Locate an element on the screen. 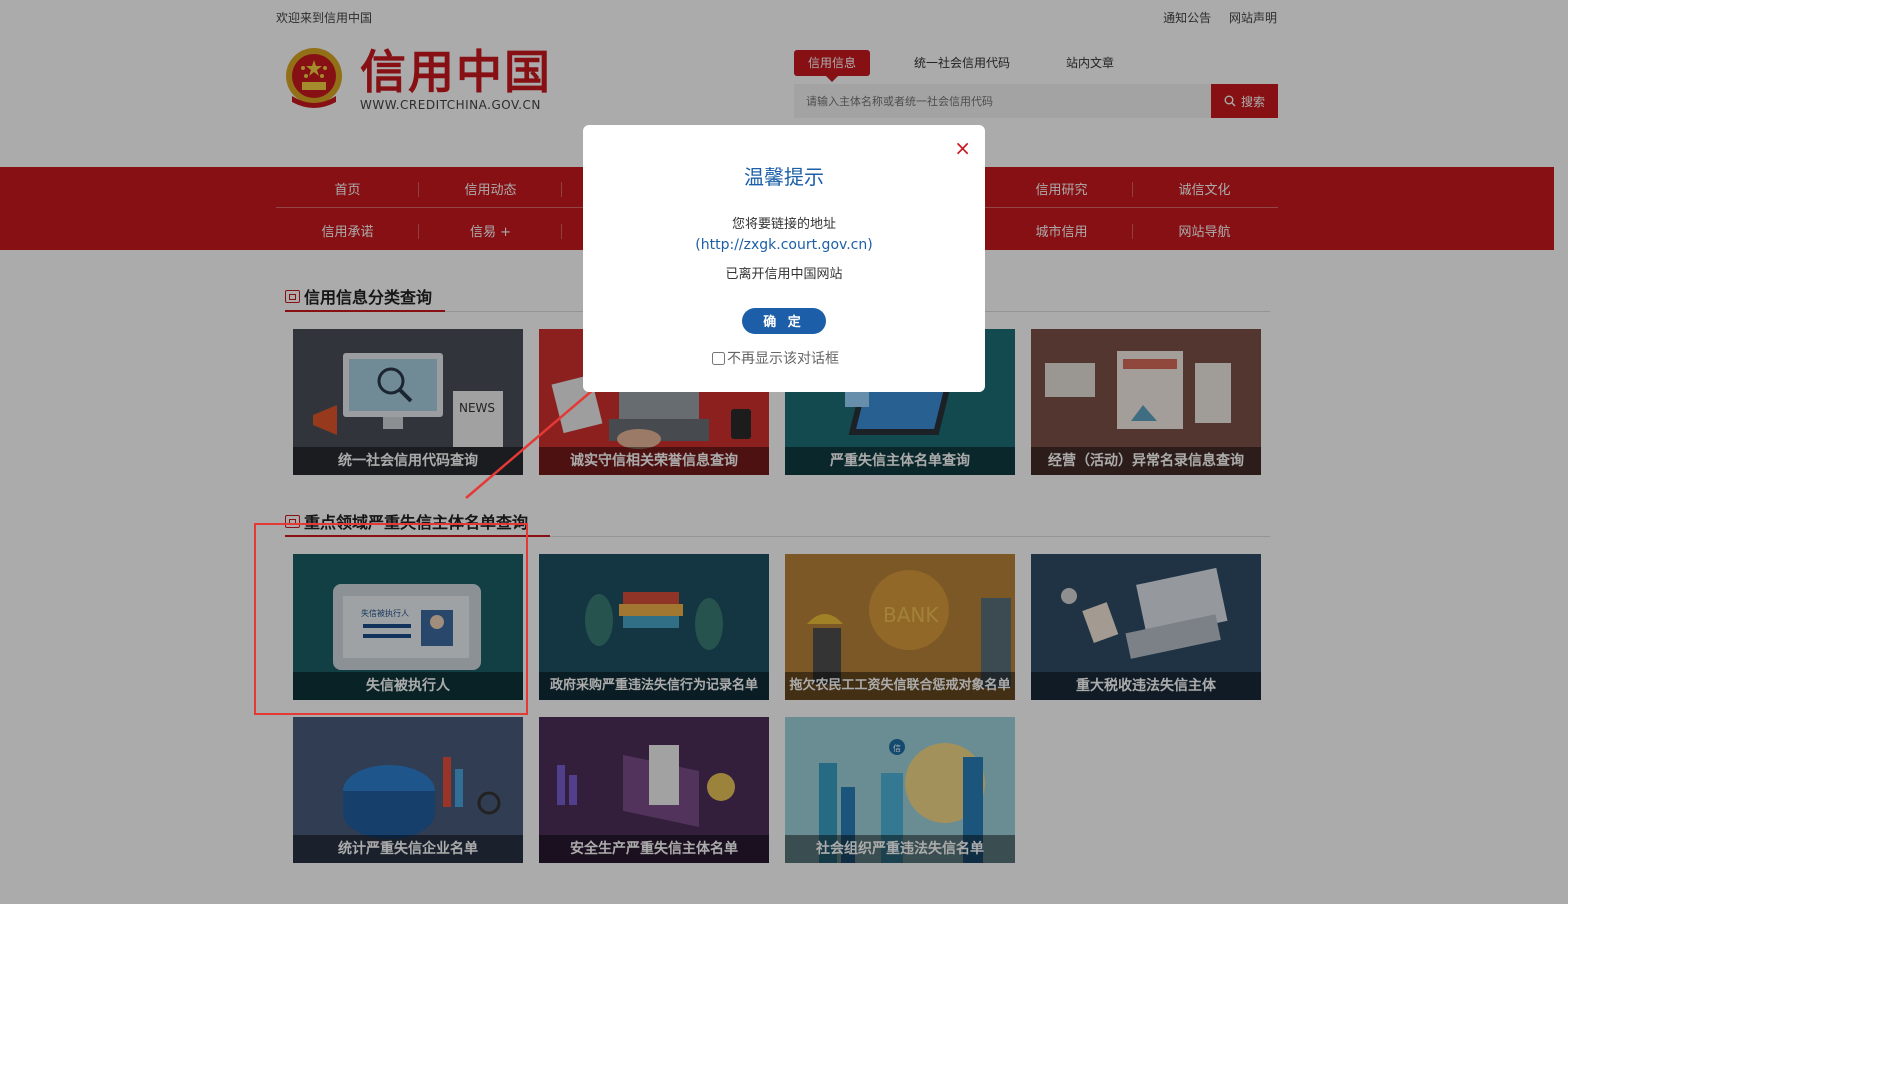  close-icon: × is located at coordinates (962, 148).